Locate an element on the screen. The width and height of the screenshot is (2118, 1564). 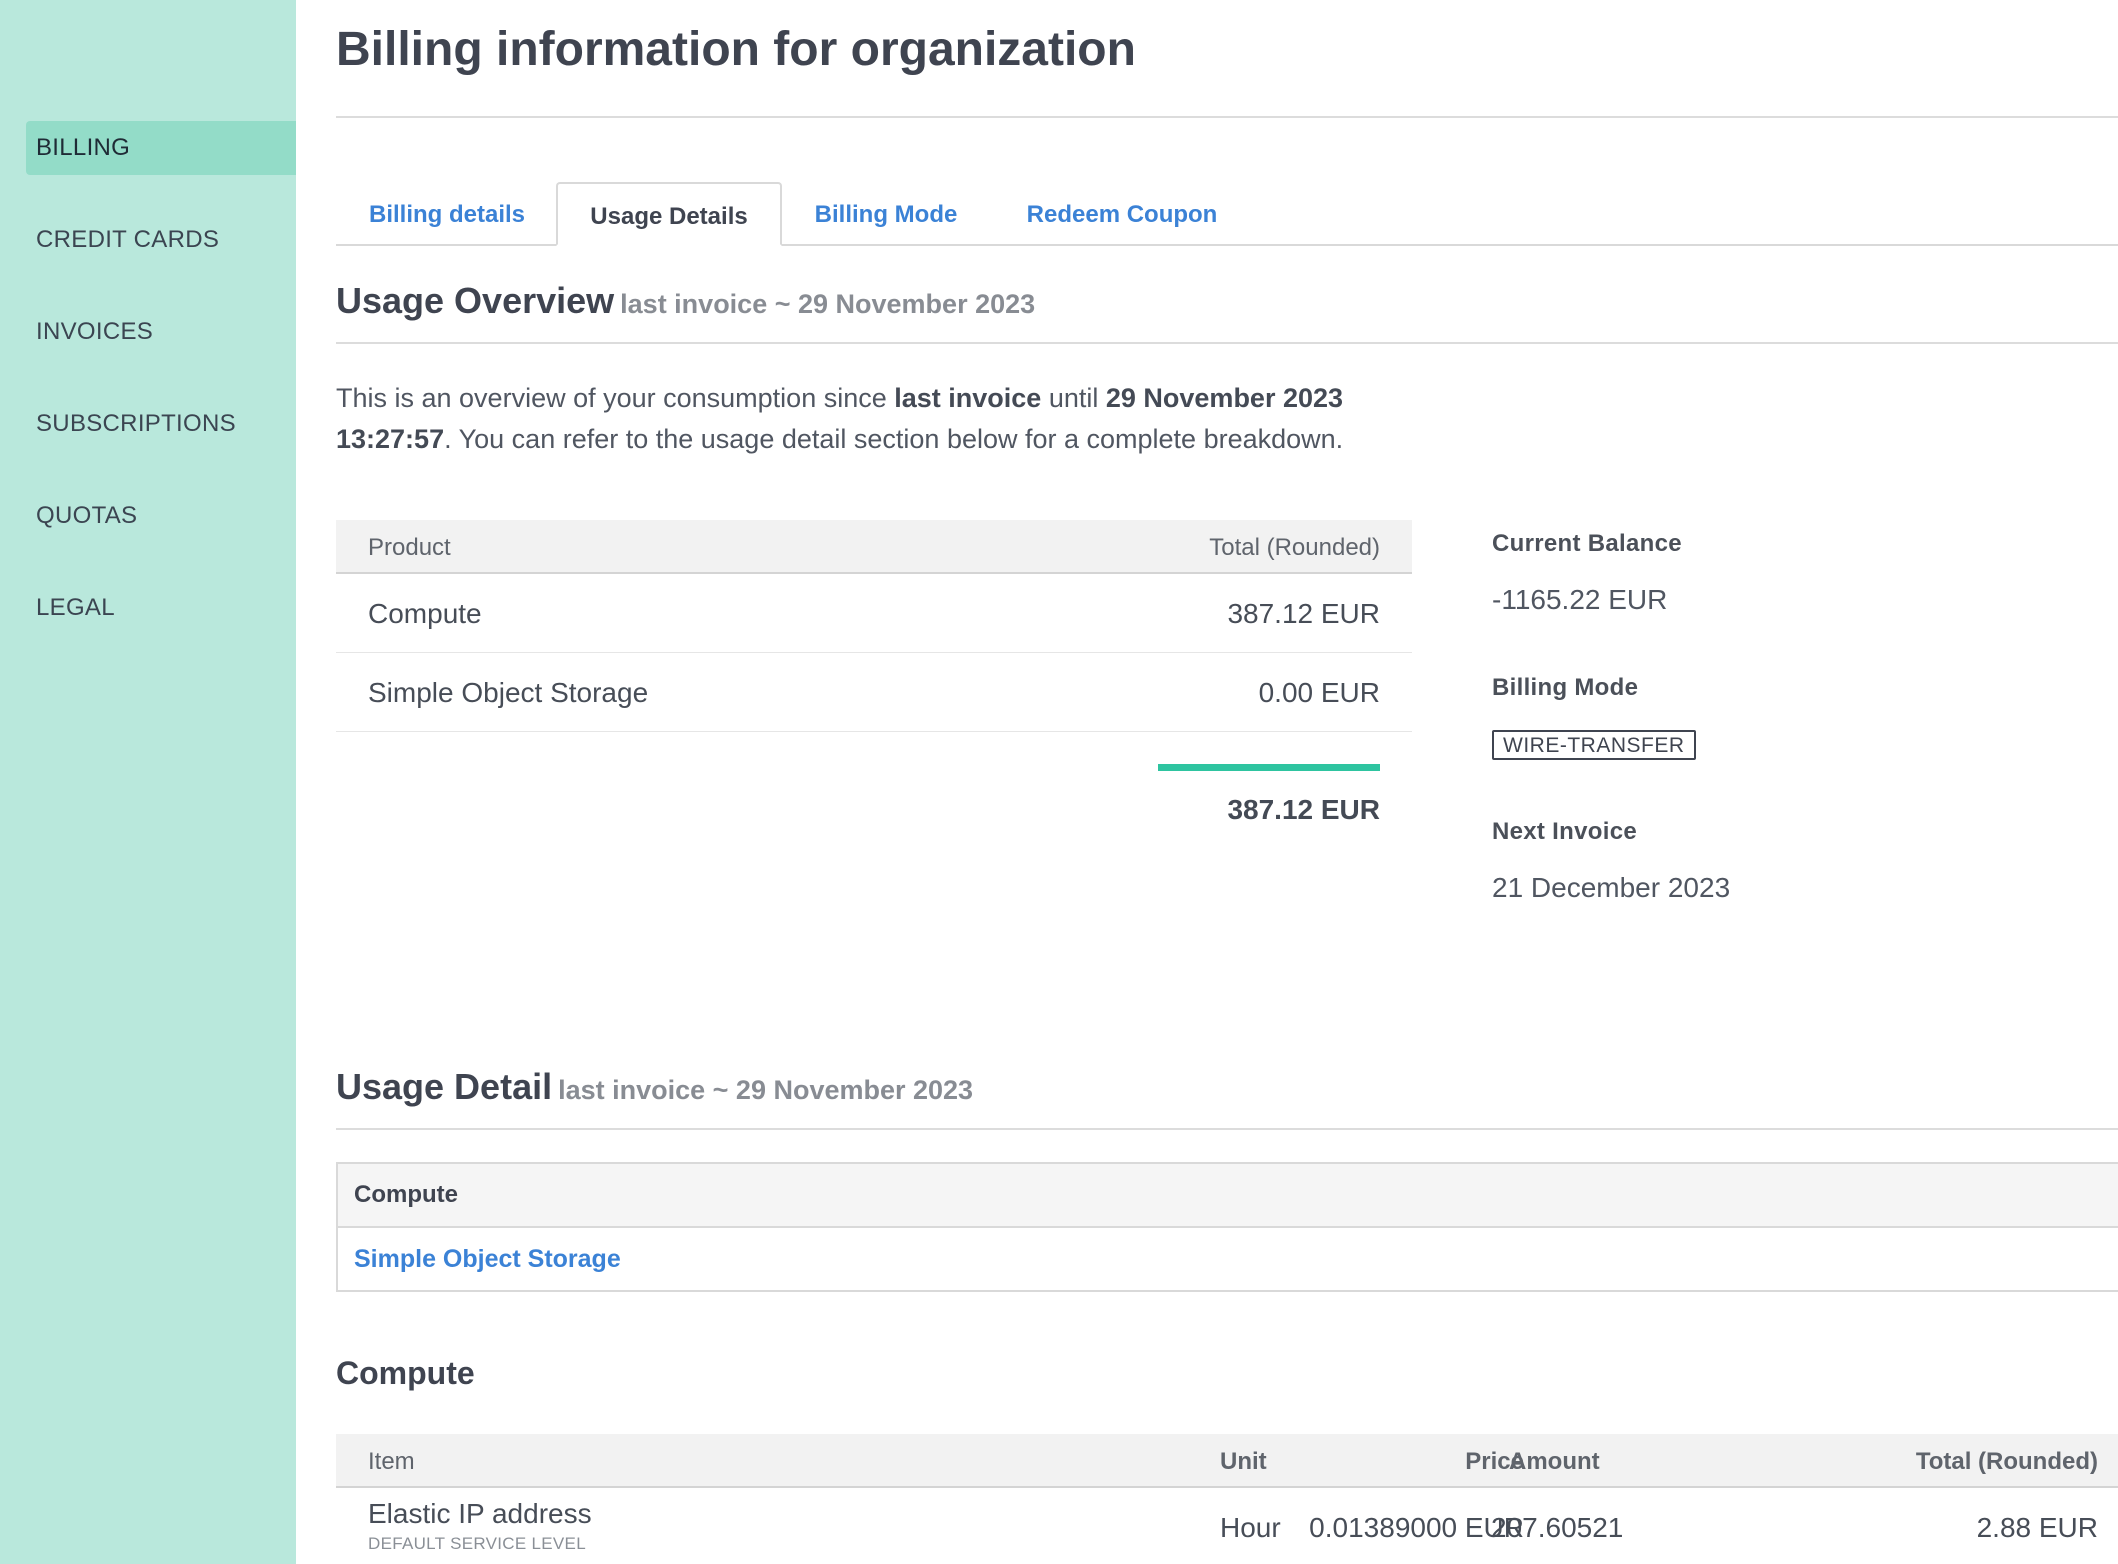
detail-nav-simple-object-storage: Simple Object Storage is located at coordinates (1228, 1259).